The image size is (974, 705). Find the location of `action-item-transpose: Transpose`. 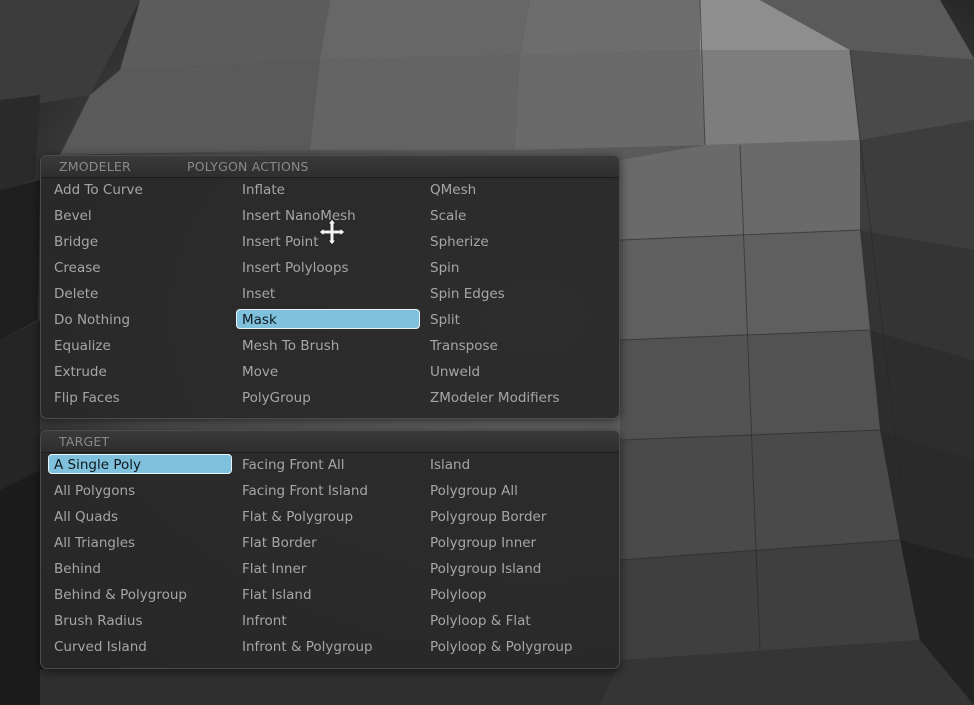

action-item-transpose: Transpose is located at coordinates (516, 345).